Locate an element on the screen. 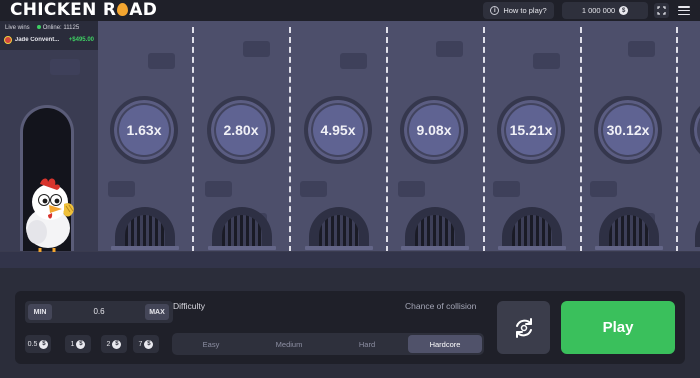  multiplier-coin: 30.12x is located at coordinates (628, 130).